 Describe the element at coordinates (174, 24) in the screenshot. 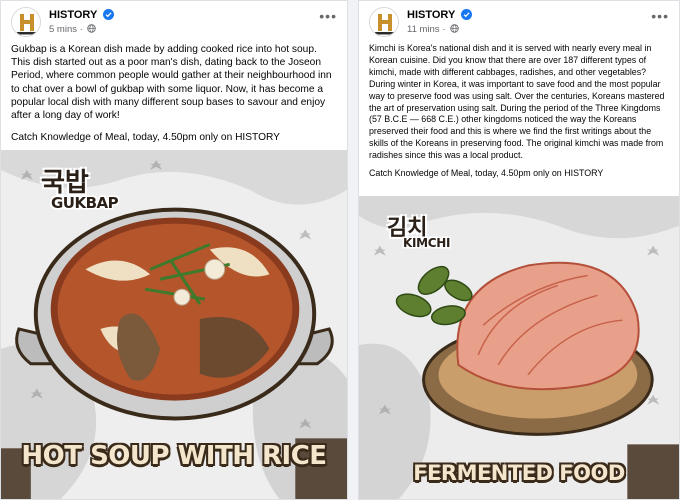

I see `post-header: HISTORY 5 mins · •••` at that location.